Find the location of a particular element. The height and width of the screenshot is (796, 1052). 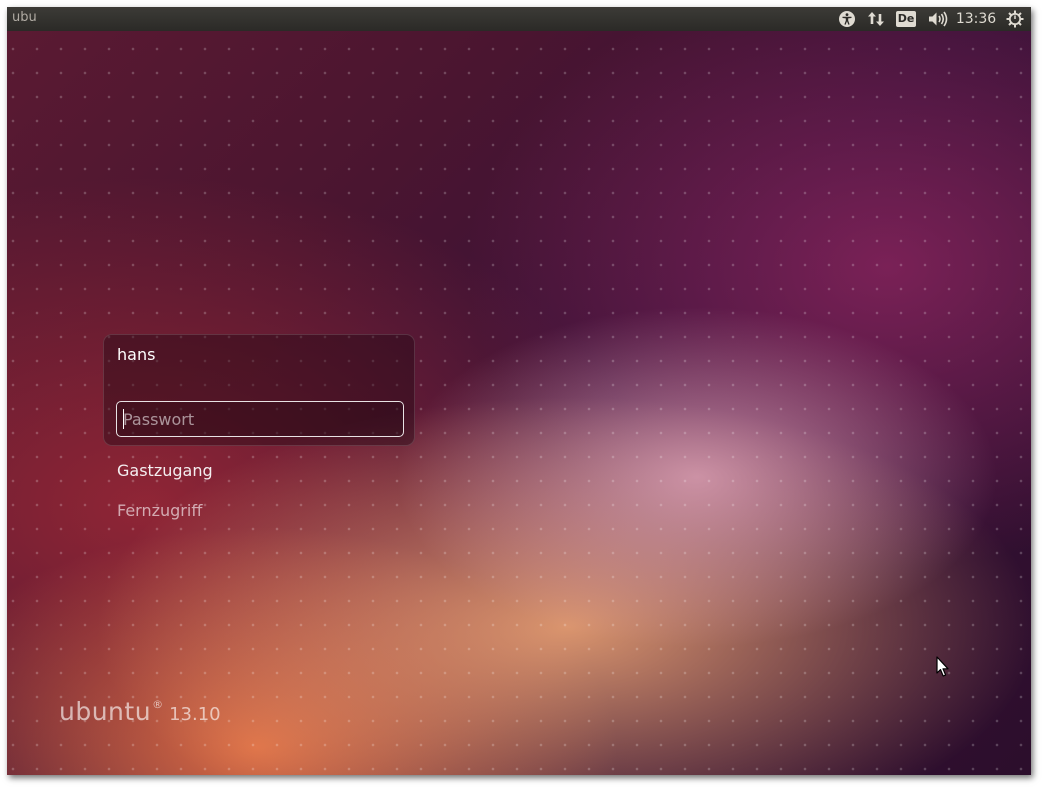

guest-session-option: Gastzugang is located at coordinates (165, 470).